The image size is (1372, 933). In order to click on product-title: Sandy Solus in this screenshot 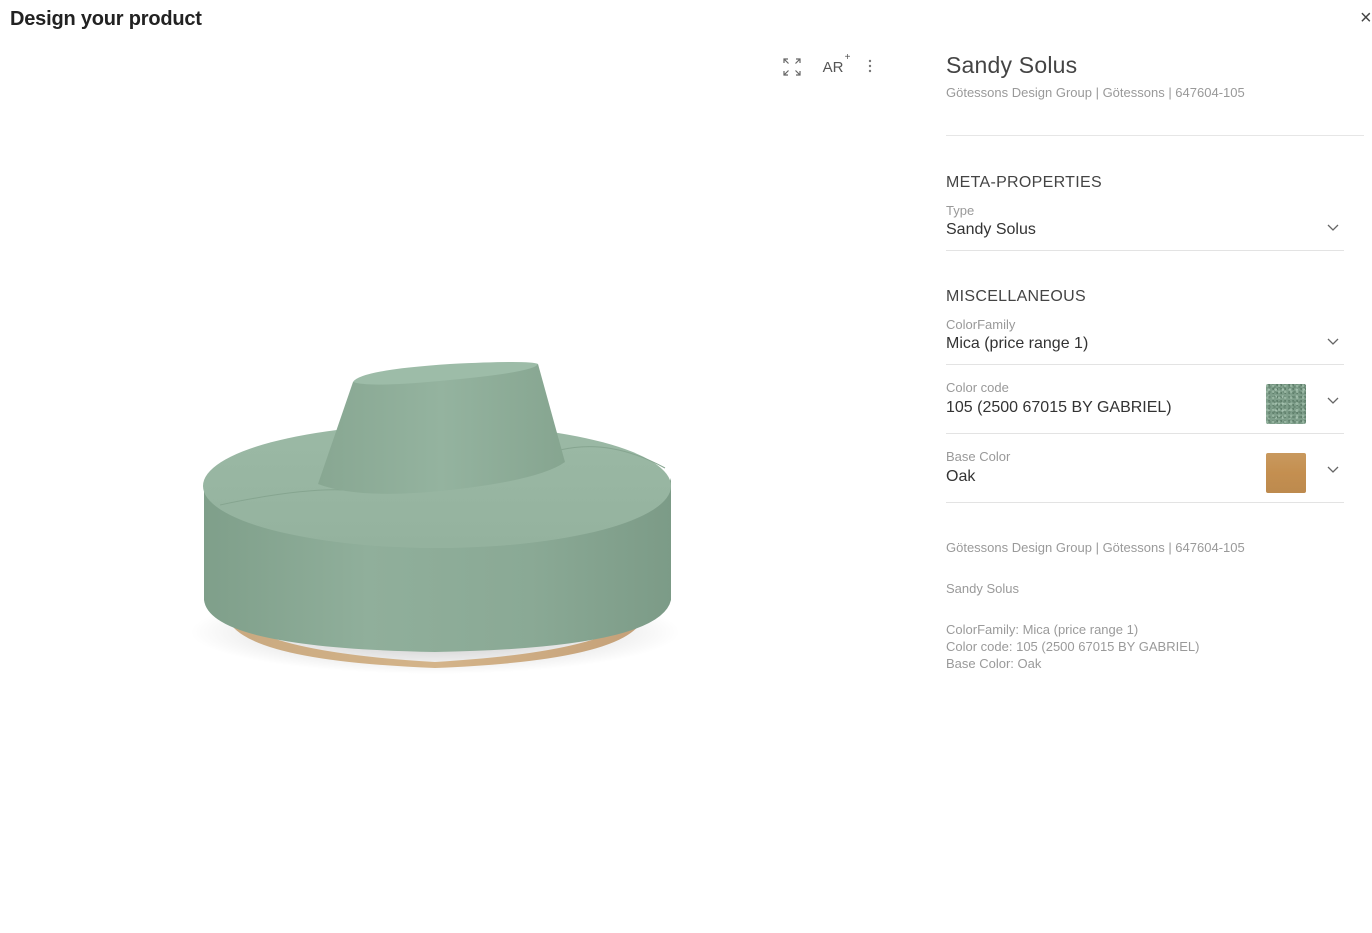, I will do `click(1012, 65)`.